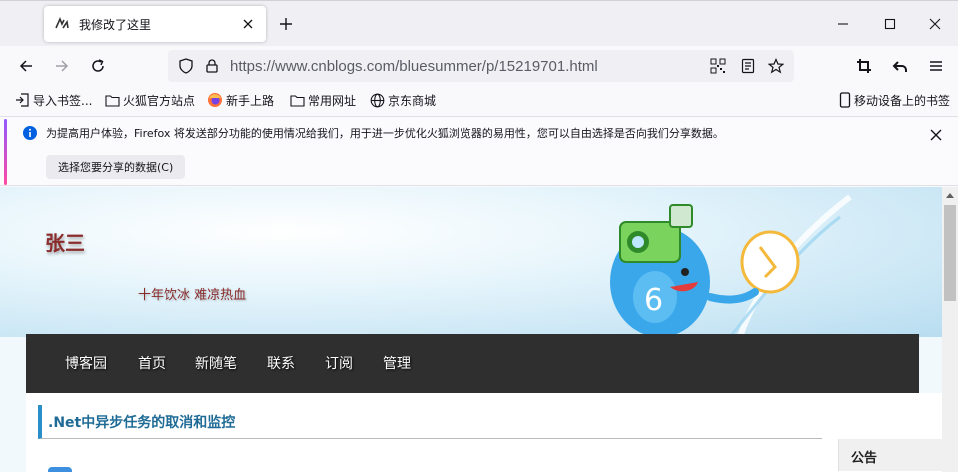  I want to click on svg-text: 6, so click(653, 300).